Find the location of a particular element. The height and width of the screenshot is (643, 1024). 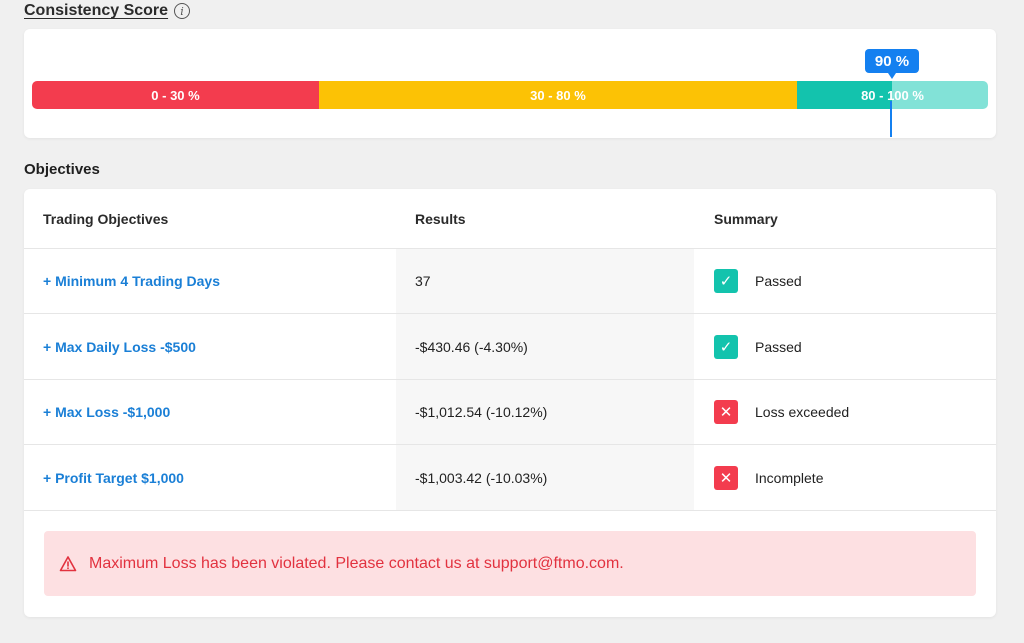

objective-max-daily-loss-link: + Max Daily Loss -$500 is located at coordinates (119, 347).